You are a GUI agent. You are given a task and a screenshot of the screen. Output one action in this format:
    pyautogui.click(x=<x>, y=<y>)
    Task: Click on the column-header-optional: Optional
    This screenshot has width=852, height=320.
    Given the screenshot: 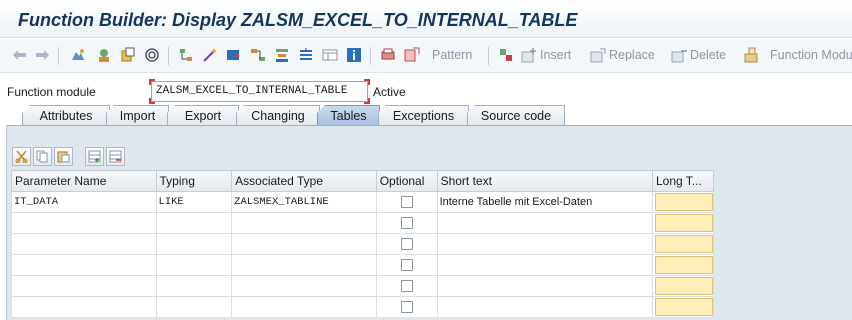 What is the action you would take?
    pyautogui.click(x=406, y=181)
    